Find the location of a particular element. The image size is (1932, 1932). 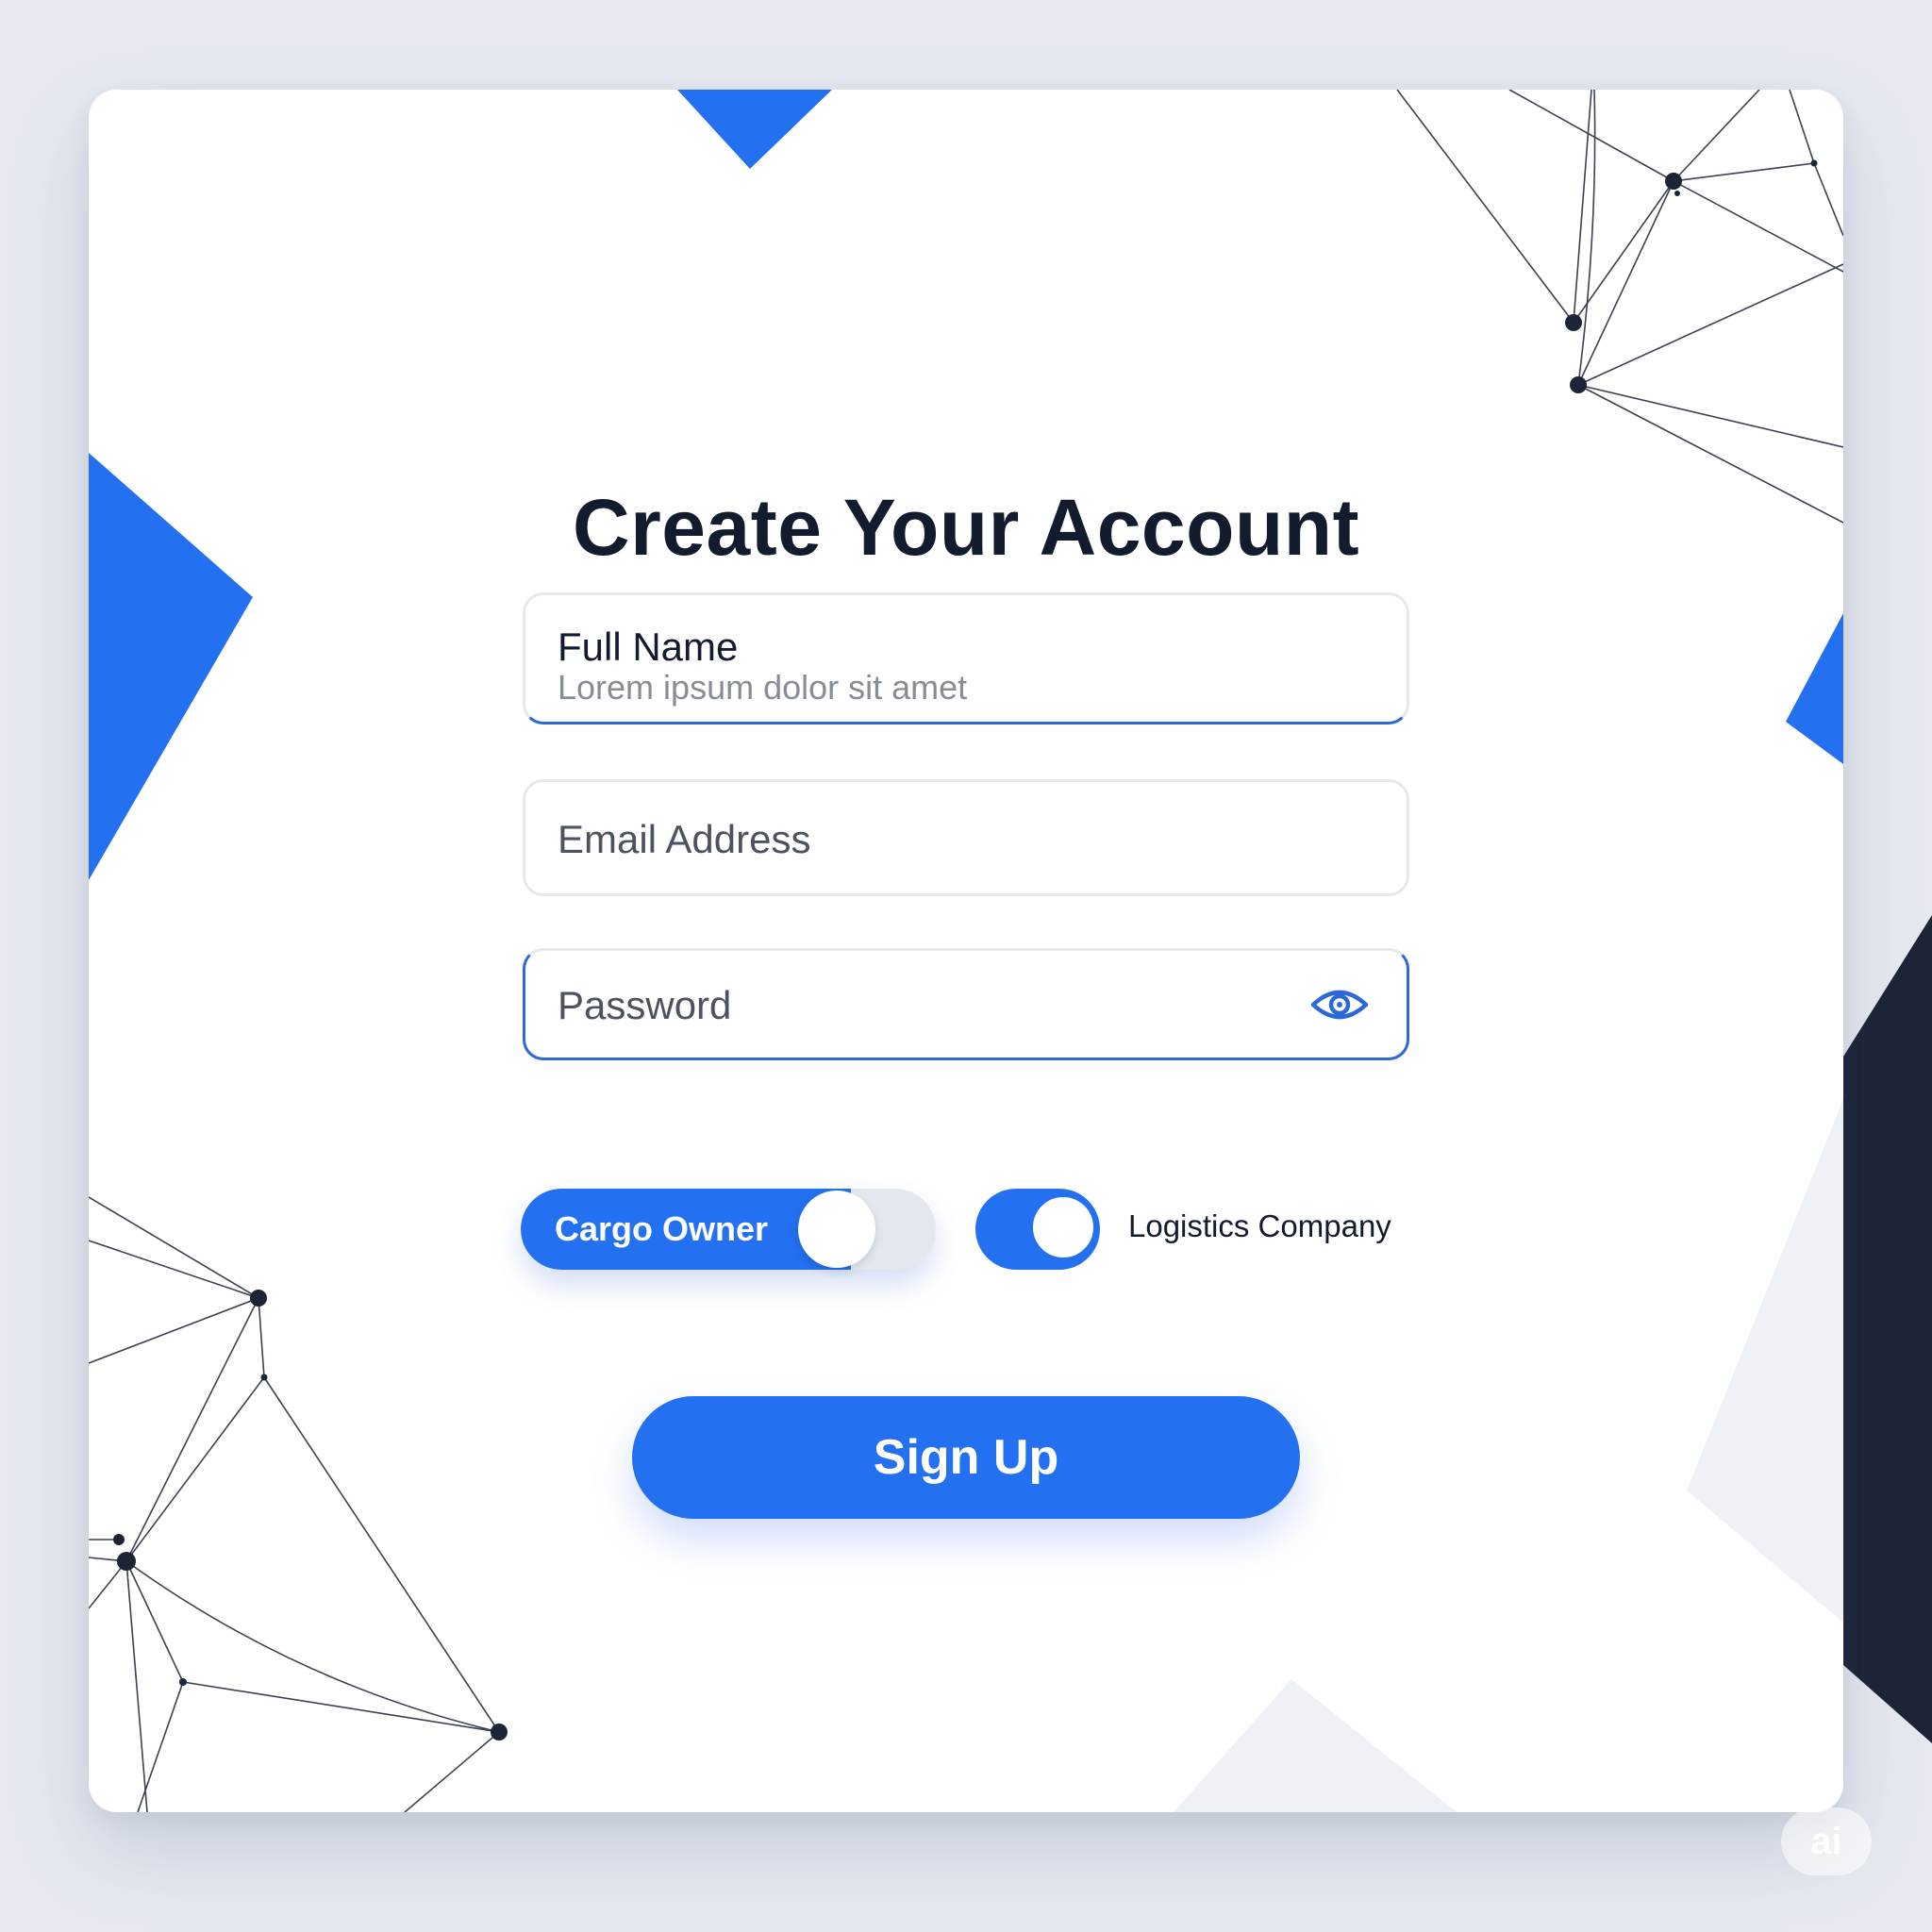

full-name-label: Full Name is located at coordinates (648, 647).